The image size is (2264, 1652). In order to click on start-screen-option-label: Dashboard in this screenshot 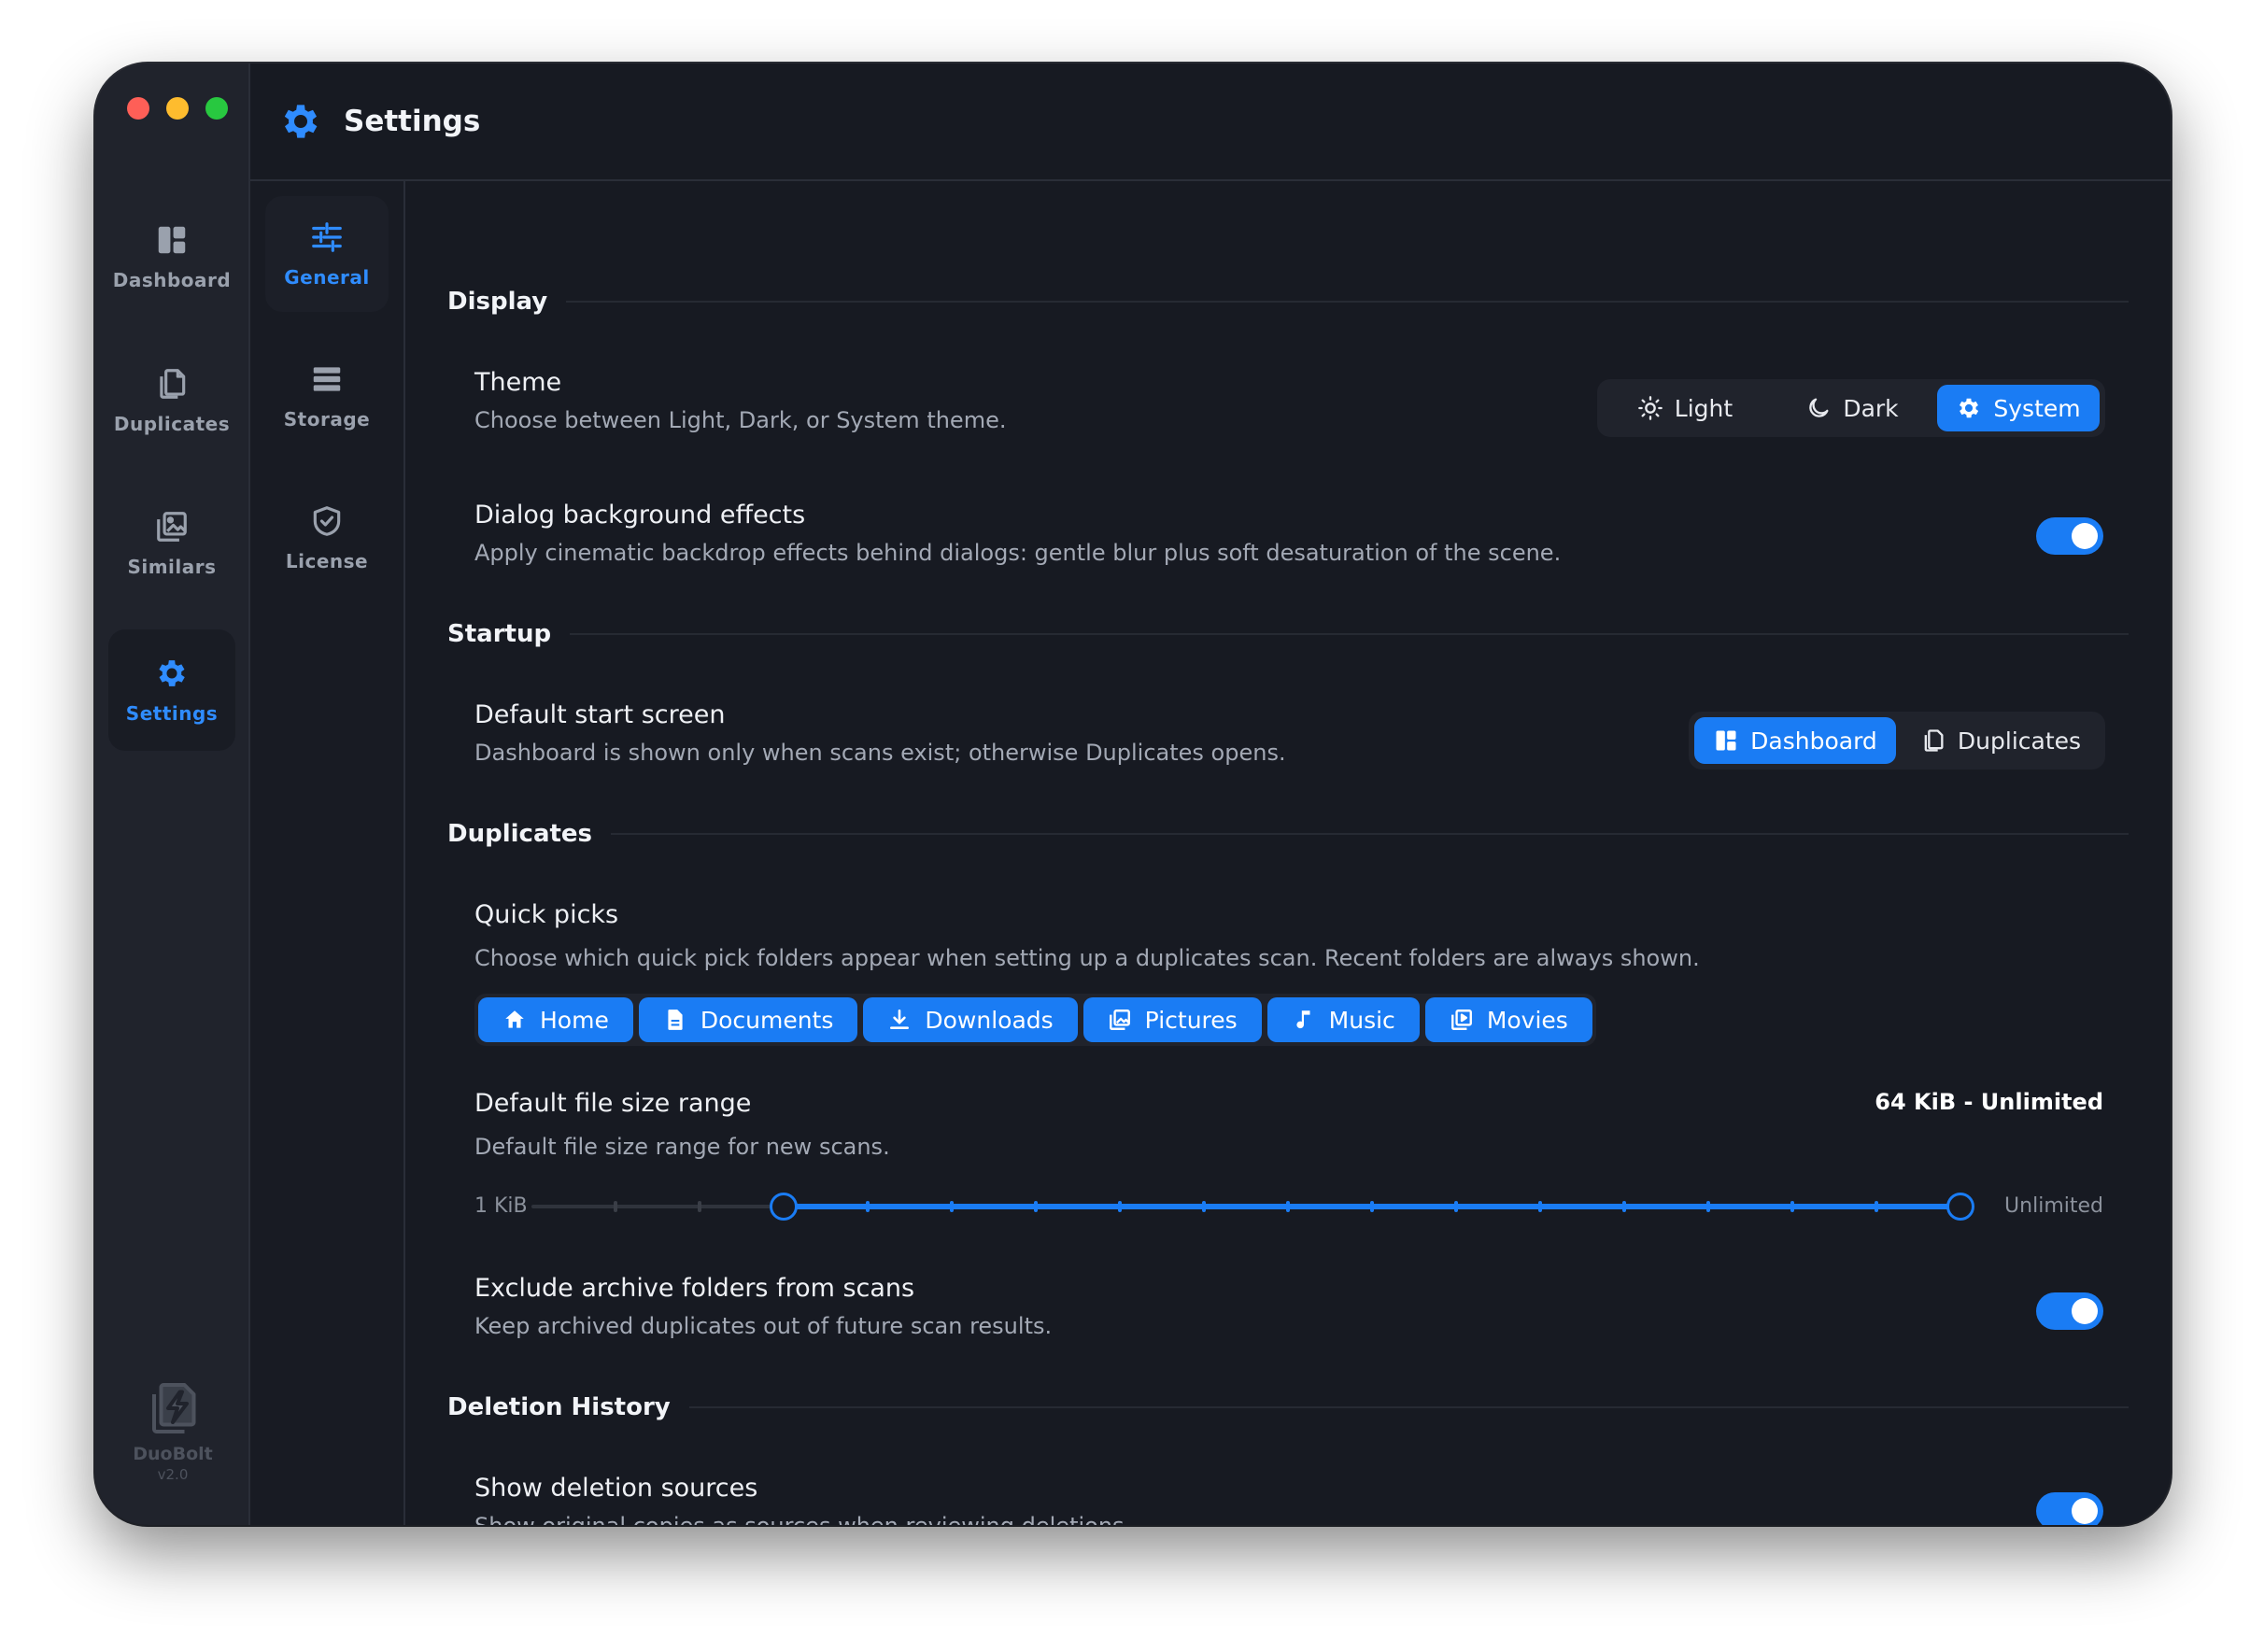, I will do `click(1813, 741)`.